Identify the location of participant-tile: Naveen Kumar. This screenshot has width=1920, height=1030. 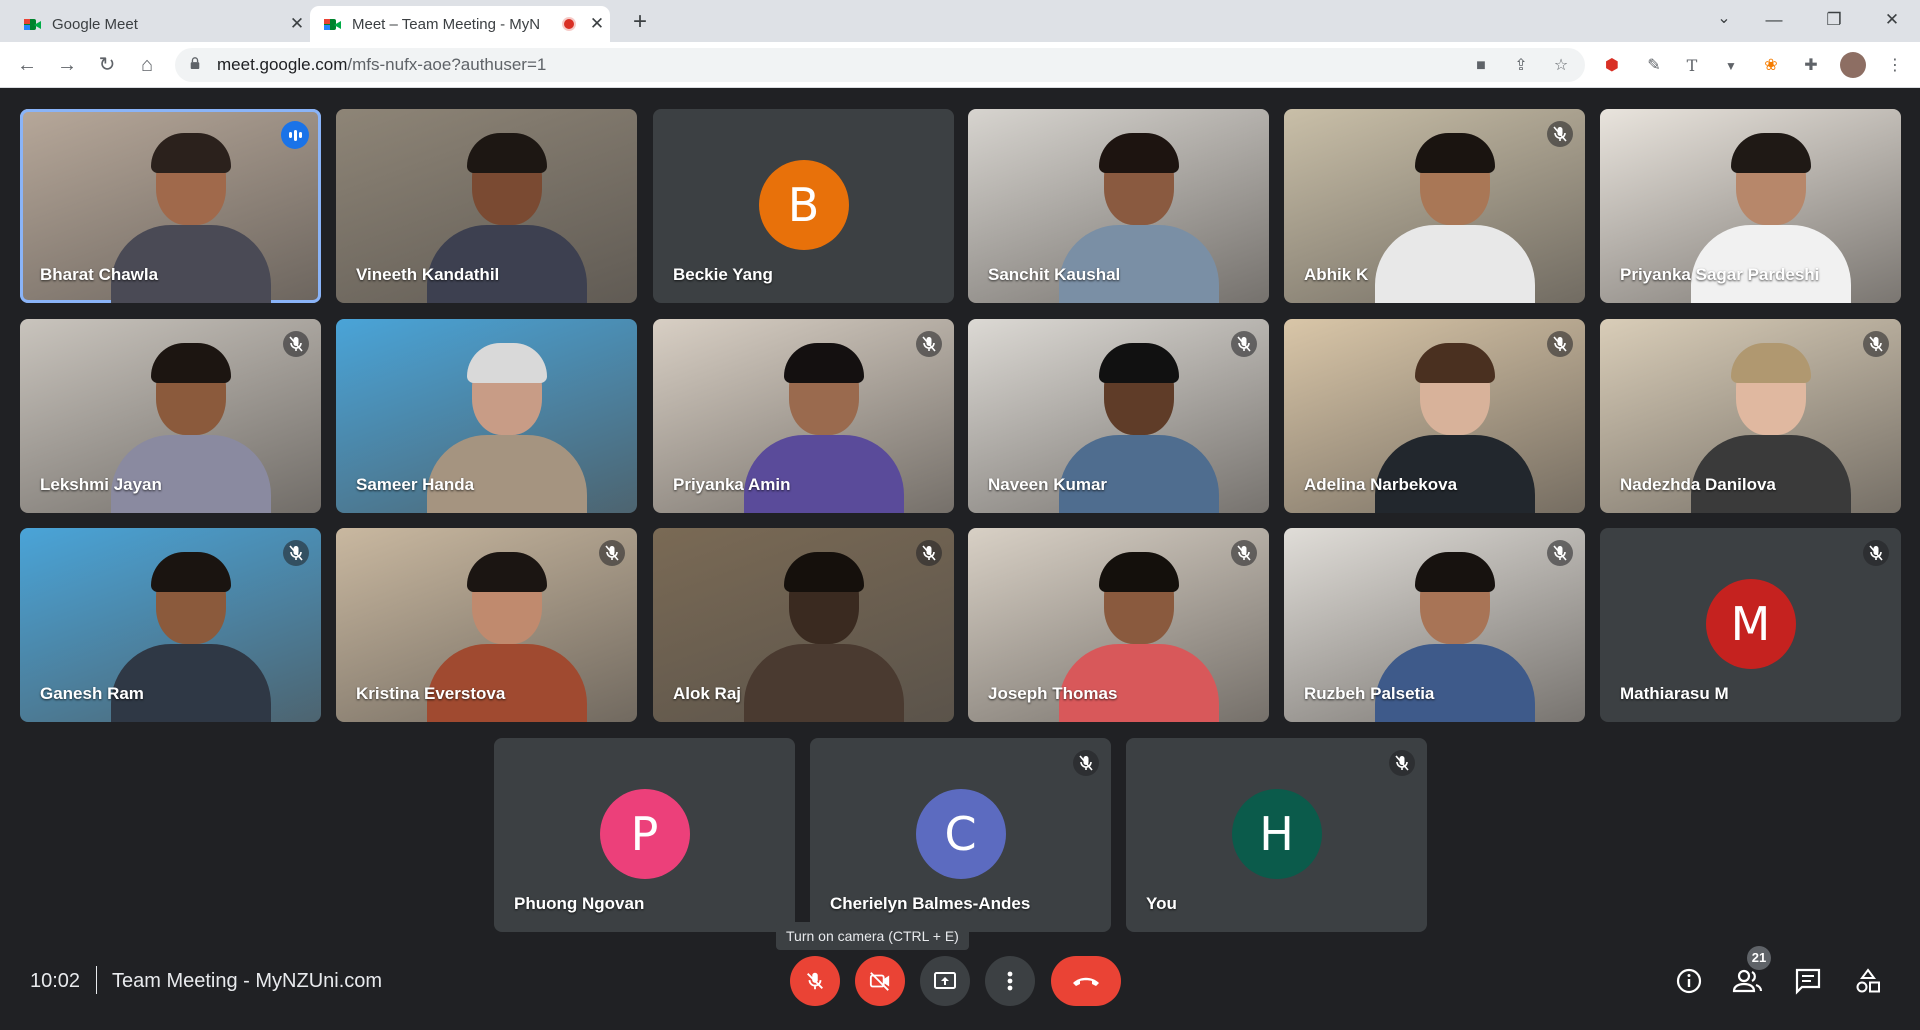
(1118, 416).